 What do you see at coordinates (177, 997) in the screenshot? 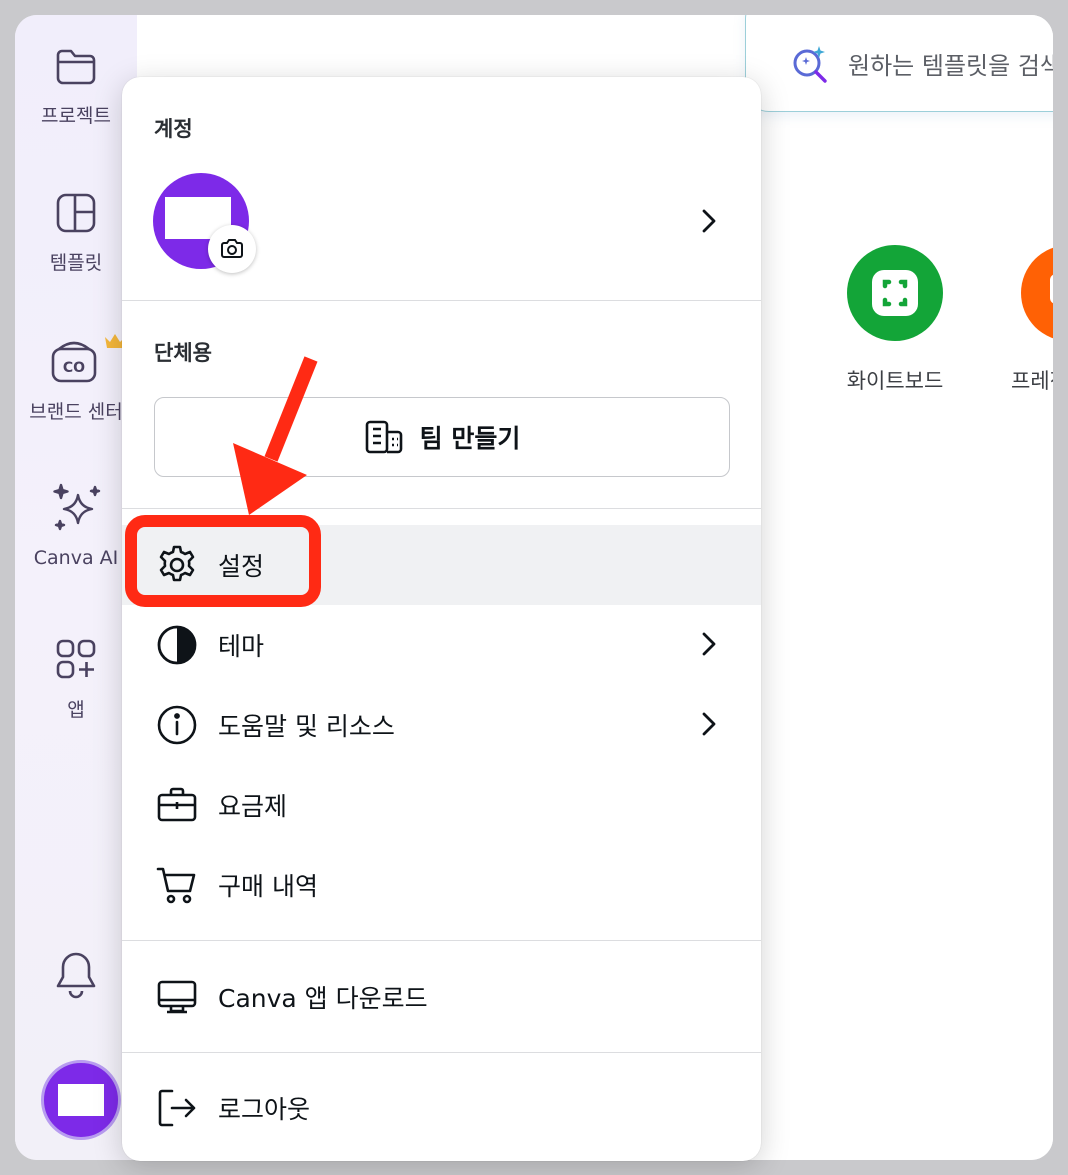
I see `monitor-icon` at bounding box center [177, 997].